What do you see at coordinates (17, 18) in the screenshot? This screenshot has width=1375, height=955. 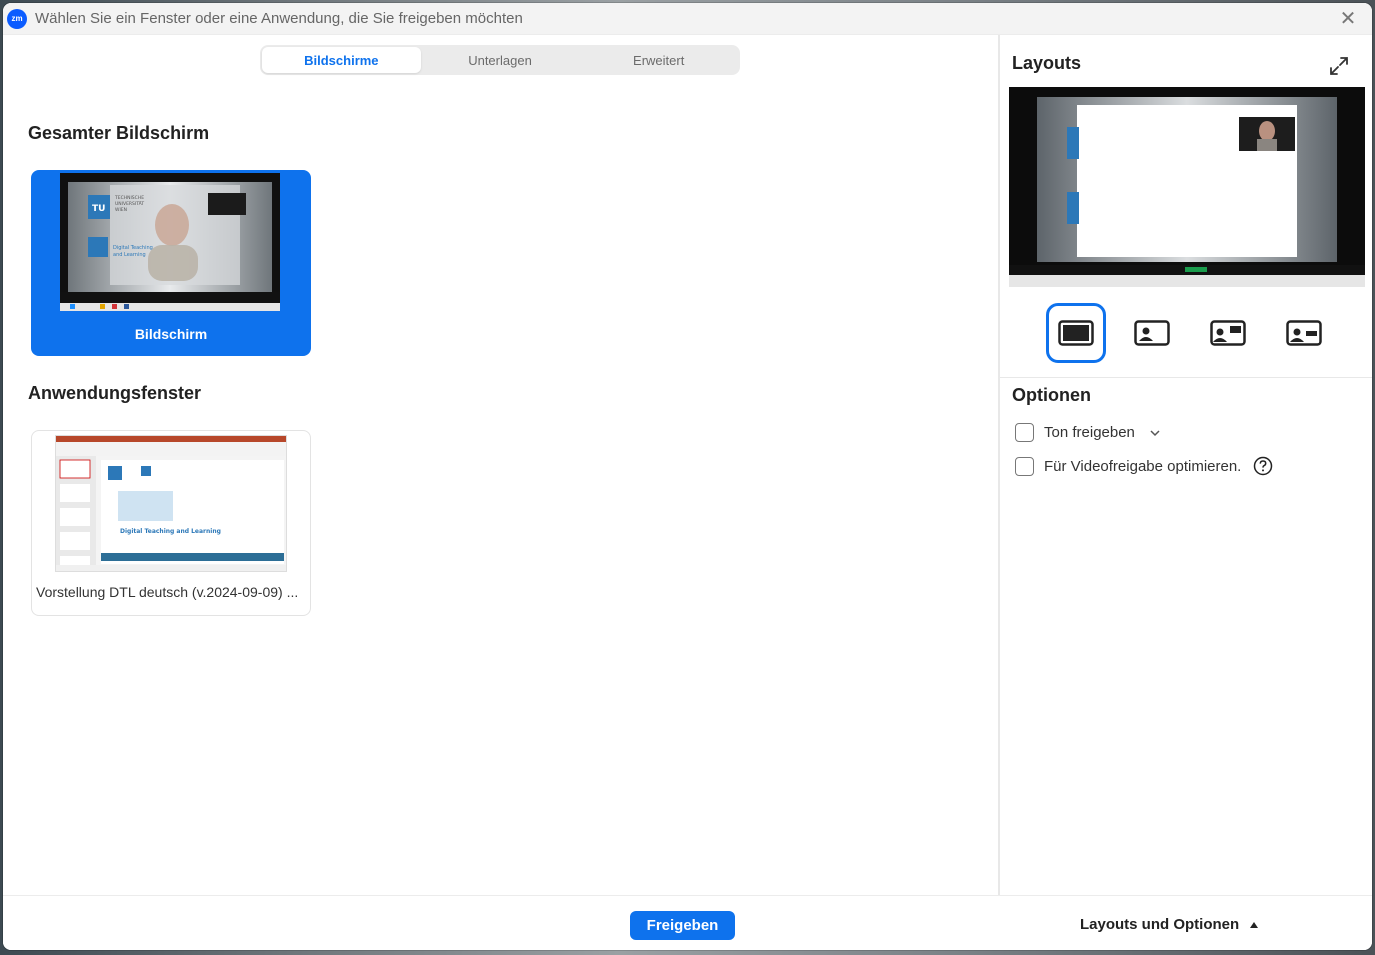 I see `zoom-logo-icon: zm` at bounding box center [17, 18].